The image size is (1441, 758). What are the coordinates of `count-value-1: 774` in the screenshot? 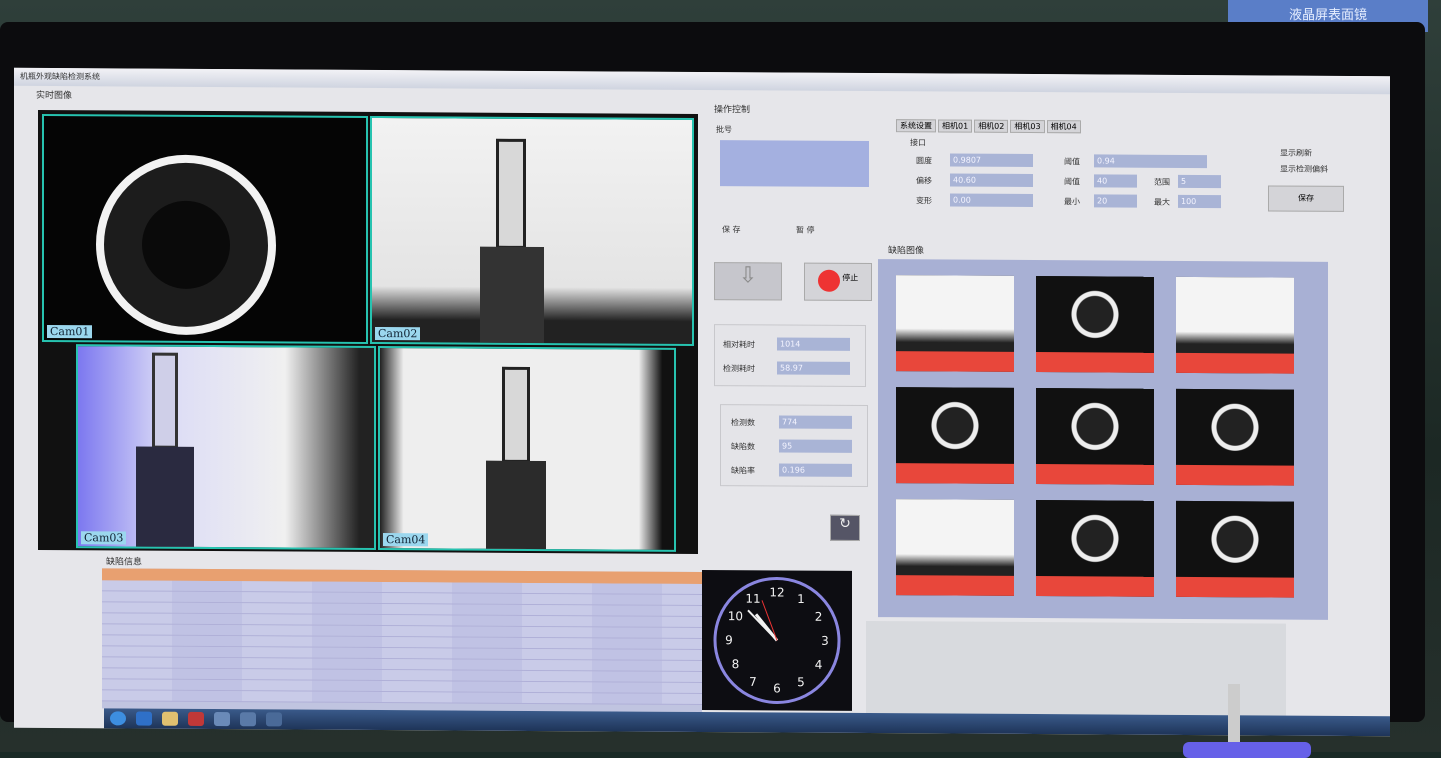 It's located at (815, 422).